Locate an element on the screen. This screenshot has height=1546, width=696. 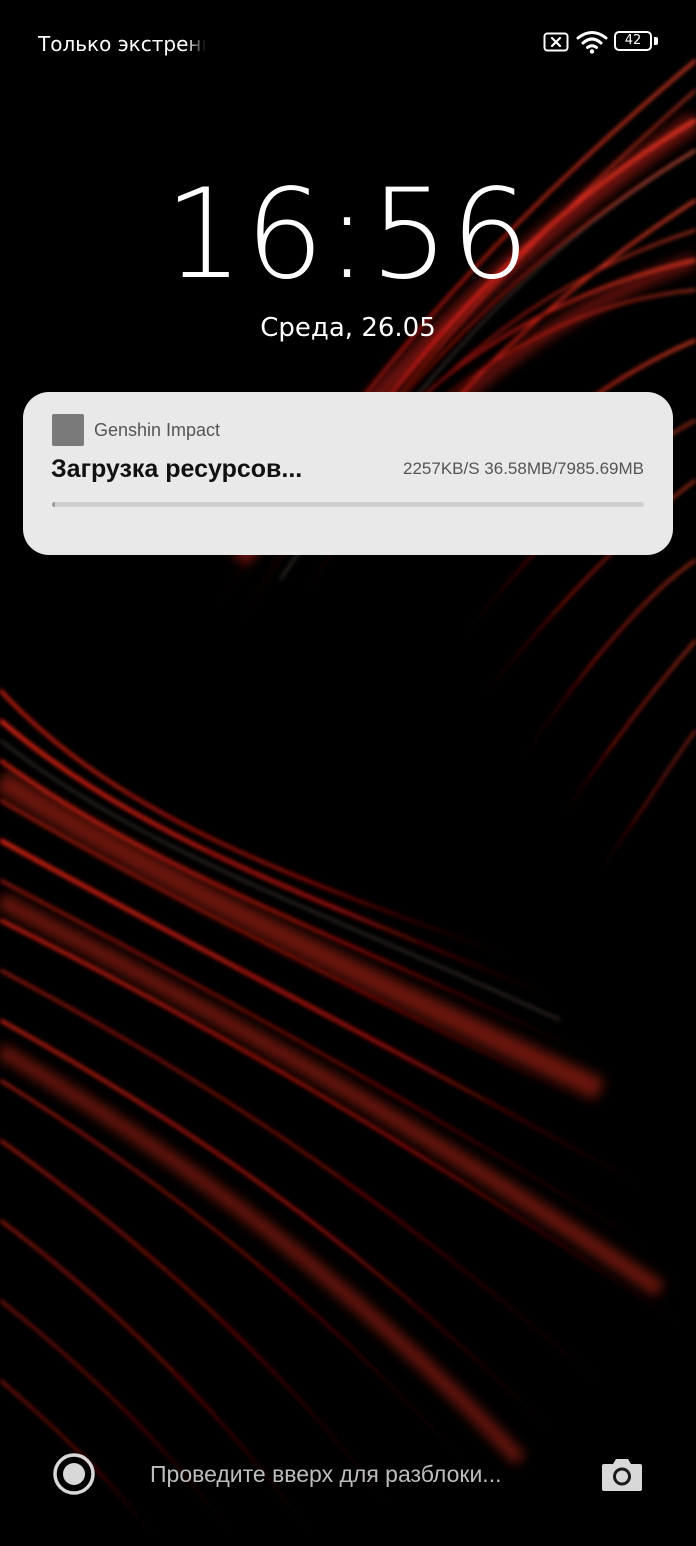
status-bar: Только экстренн 42 is located at coordinates (348, 43).